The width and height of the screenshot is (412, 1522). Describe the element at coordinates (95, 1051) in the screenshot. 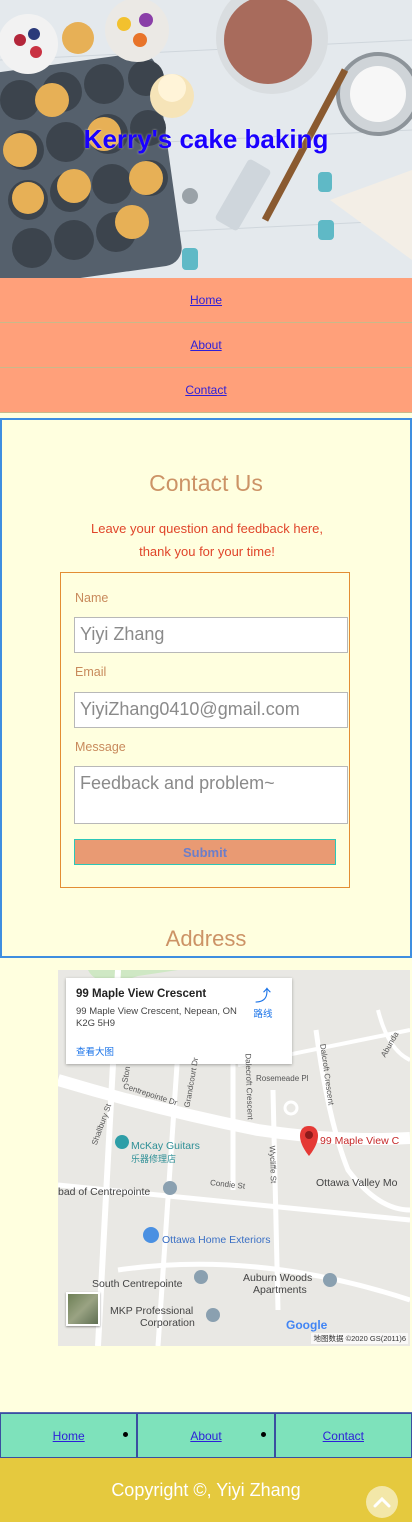

I see `view-larger-map-link: 查看大图` at that location.